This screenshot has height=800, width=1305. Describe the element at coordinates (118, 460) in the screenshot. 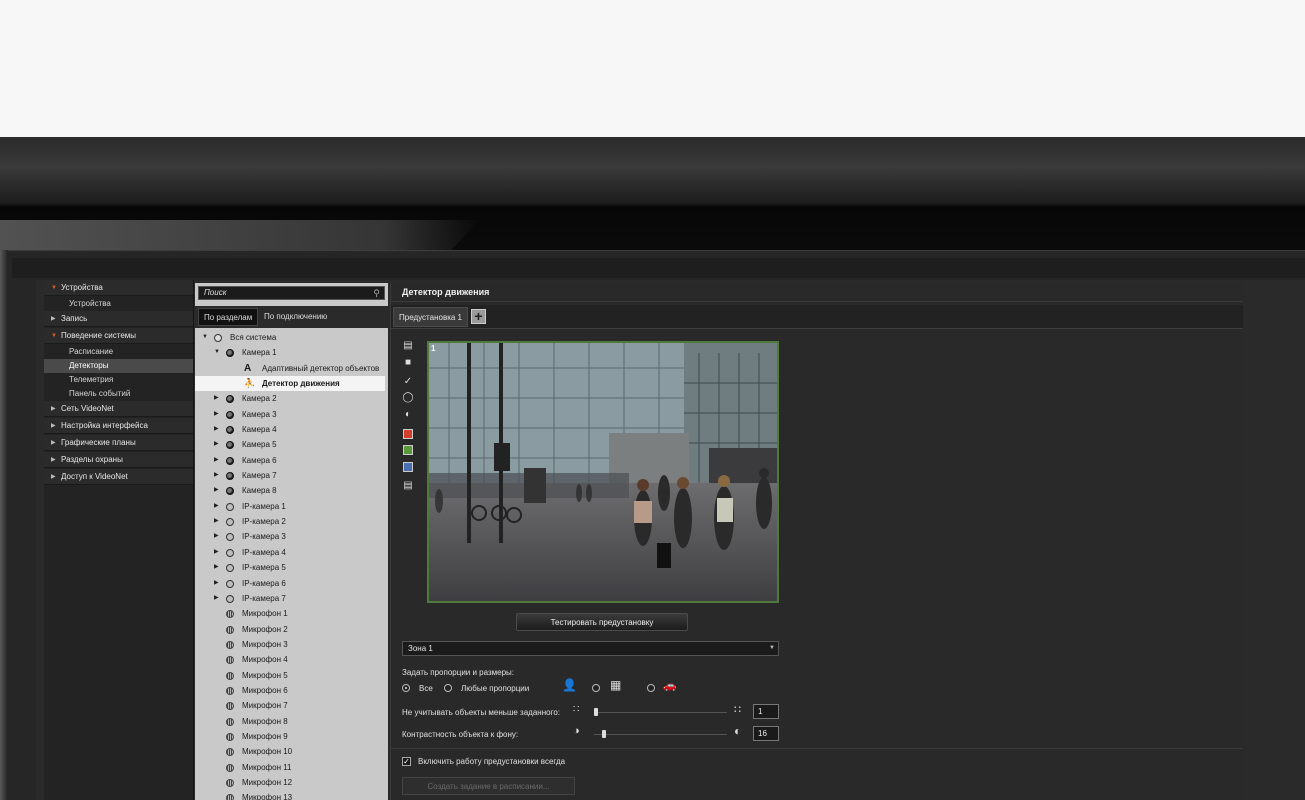

I see `nav-section: ▶ Разделы охраны` at that location.